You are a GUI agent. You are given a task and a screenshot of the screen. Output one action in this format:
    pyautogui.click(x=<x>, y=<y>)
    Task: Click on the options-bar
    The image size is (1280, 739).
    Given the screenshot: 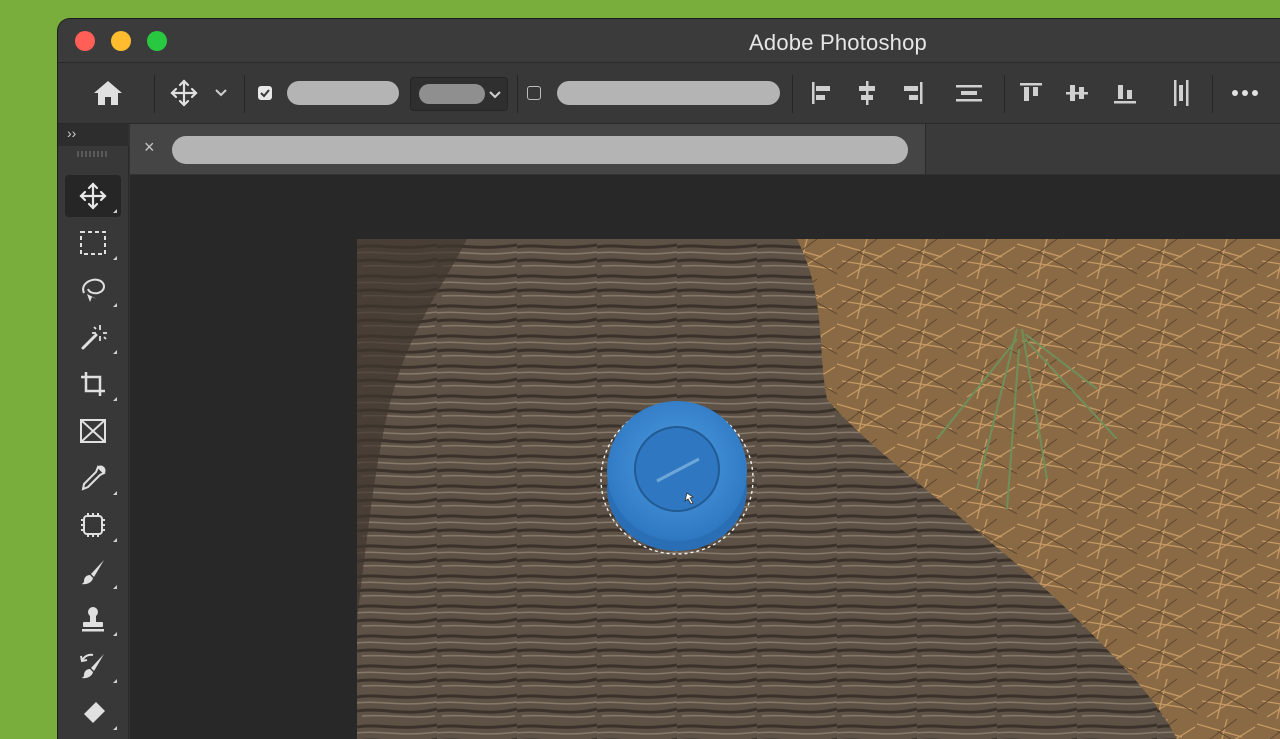 What is the action you would take?
    pyautogui.click(x=669, y=93)
    